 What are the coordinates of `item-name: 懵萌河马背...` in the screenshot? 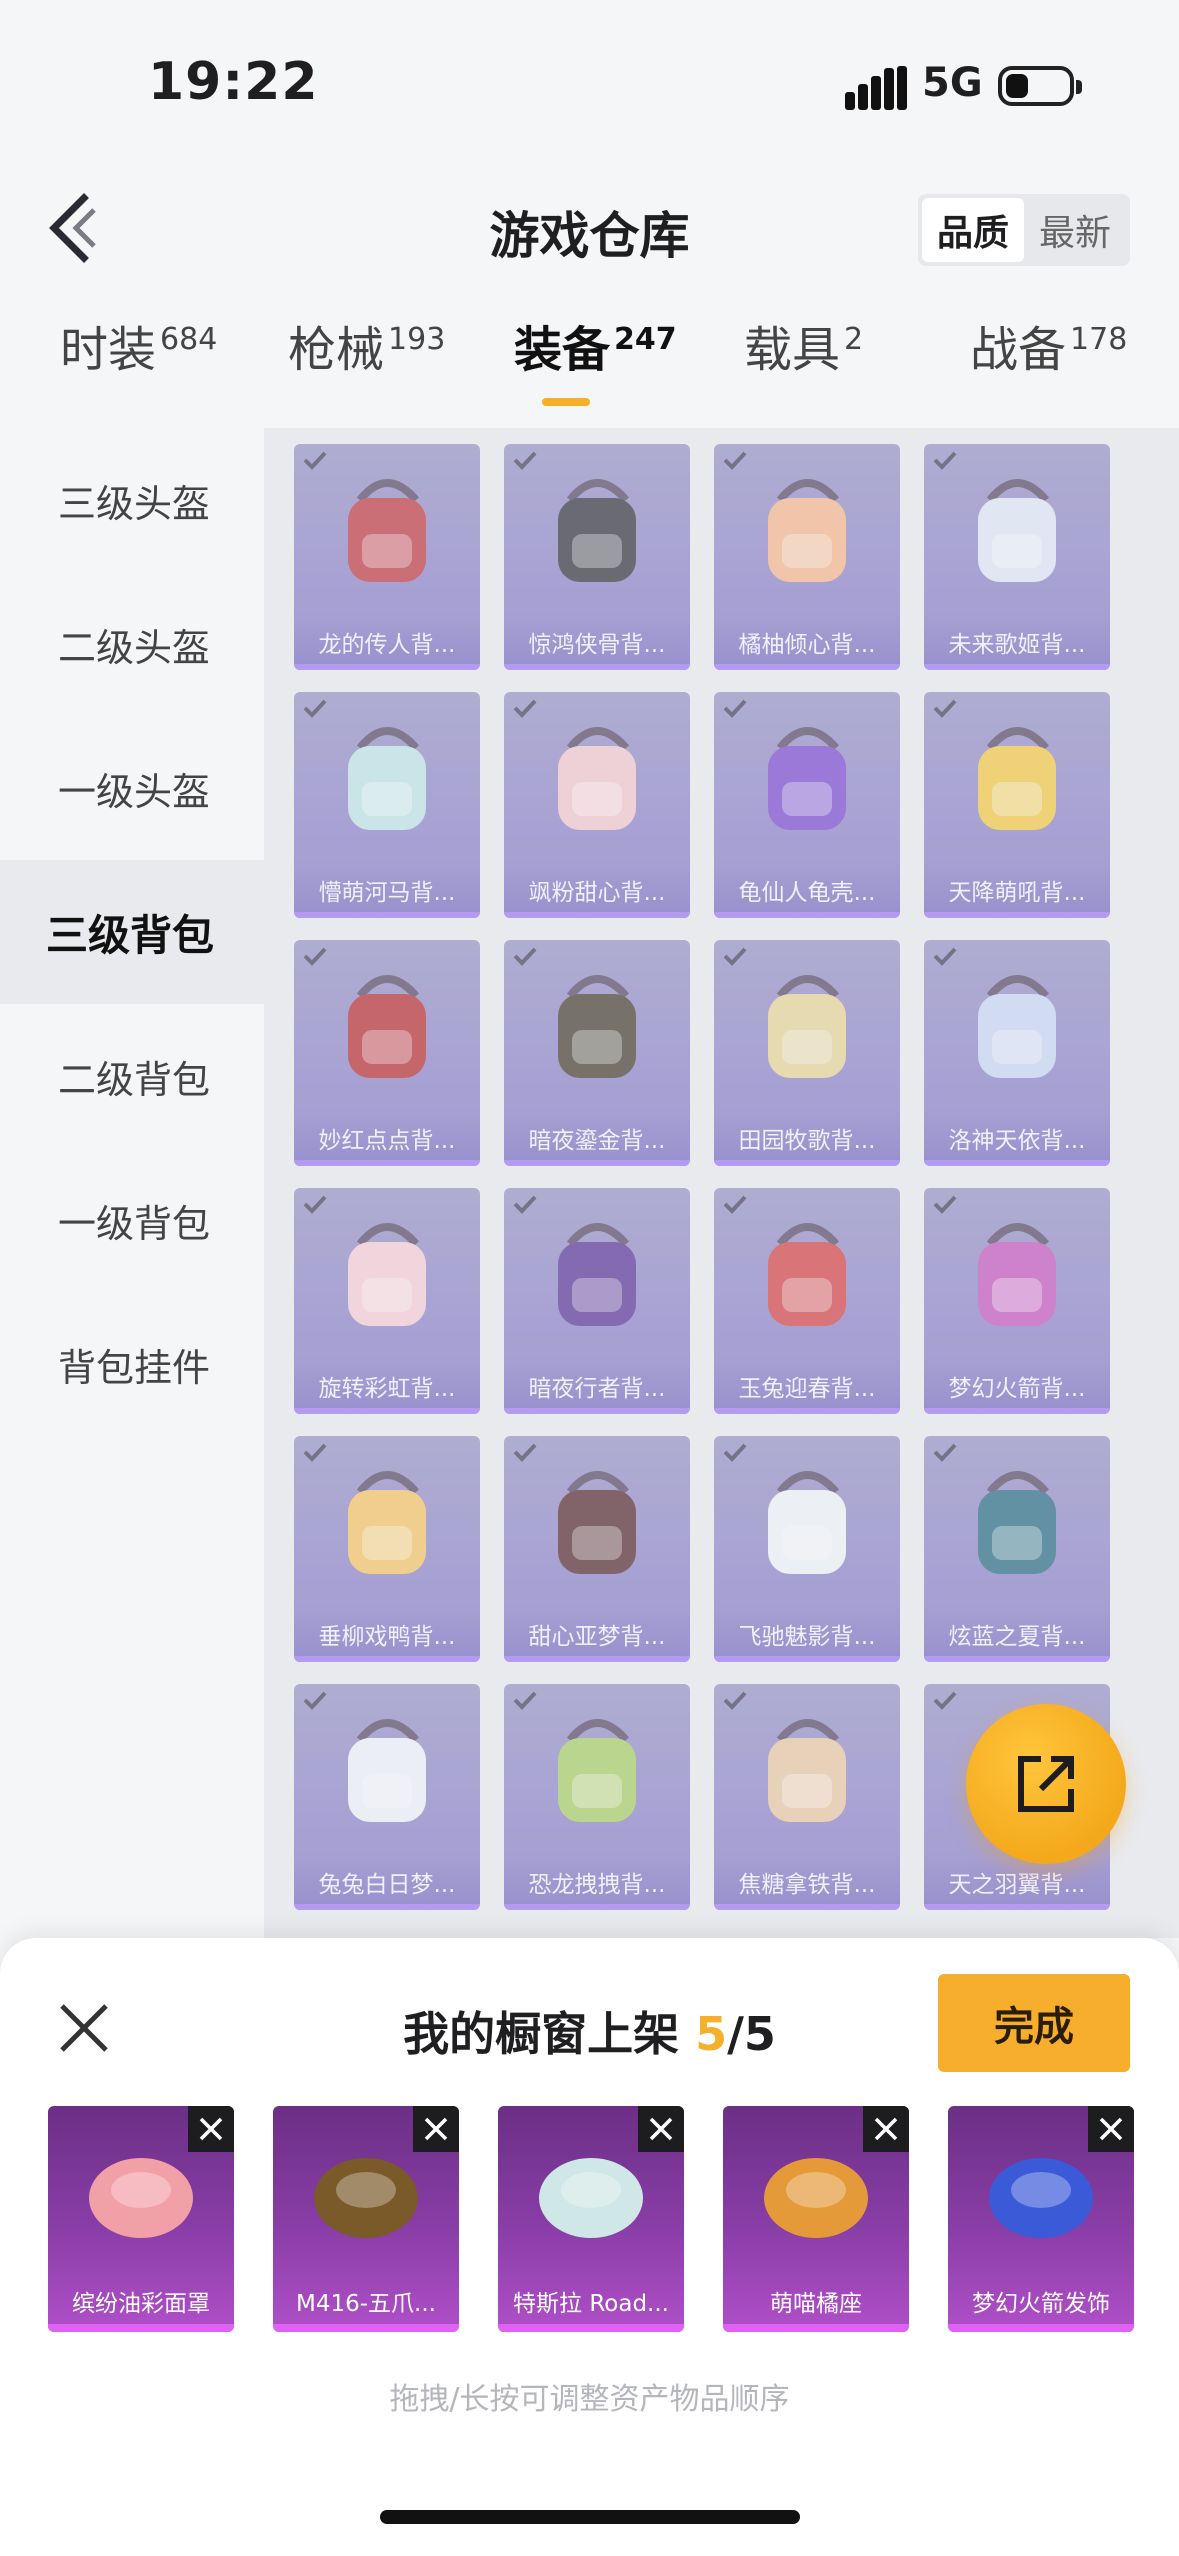 It's located at (387, 889).